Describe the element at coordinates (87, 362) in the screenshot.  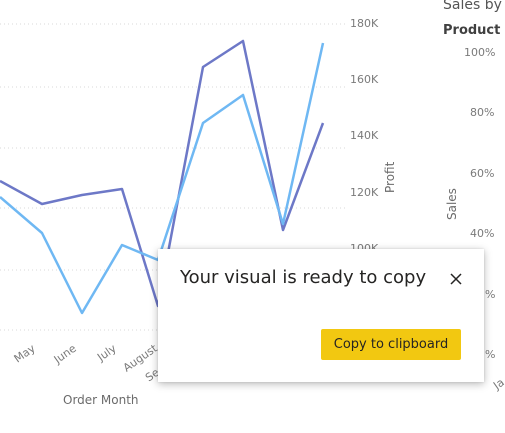
I see `x-axis-ticks: May June July August Se` at that location.